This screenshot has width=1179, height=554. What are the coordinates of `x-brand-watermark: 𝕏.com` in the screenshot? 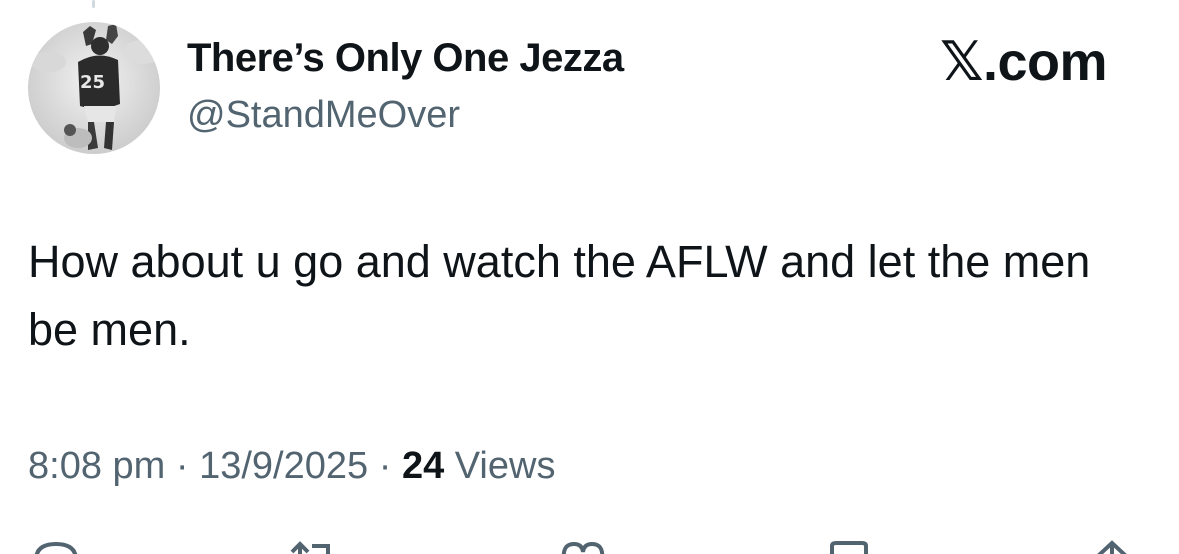 It's located at (1024, 62).